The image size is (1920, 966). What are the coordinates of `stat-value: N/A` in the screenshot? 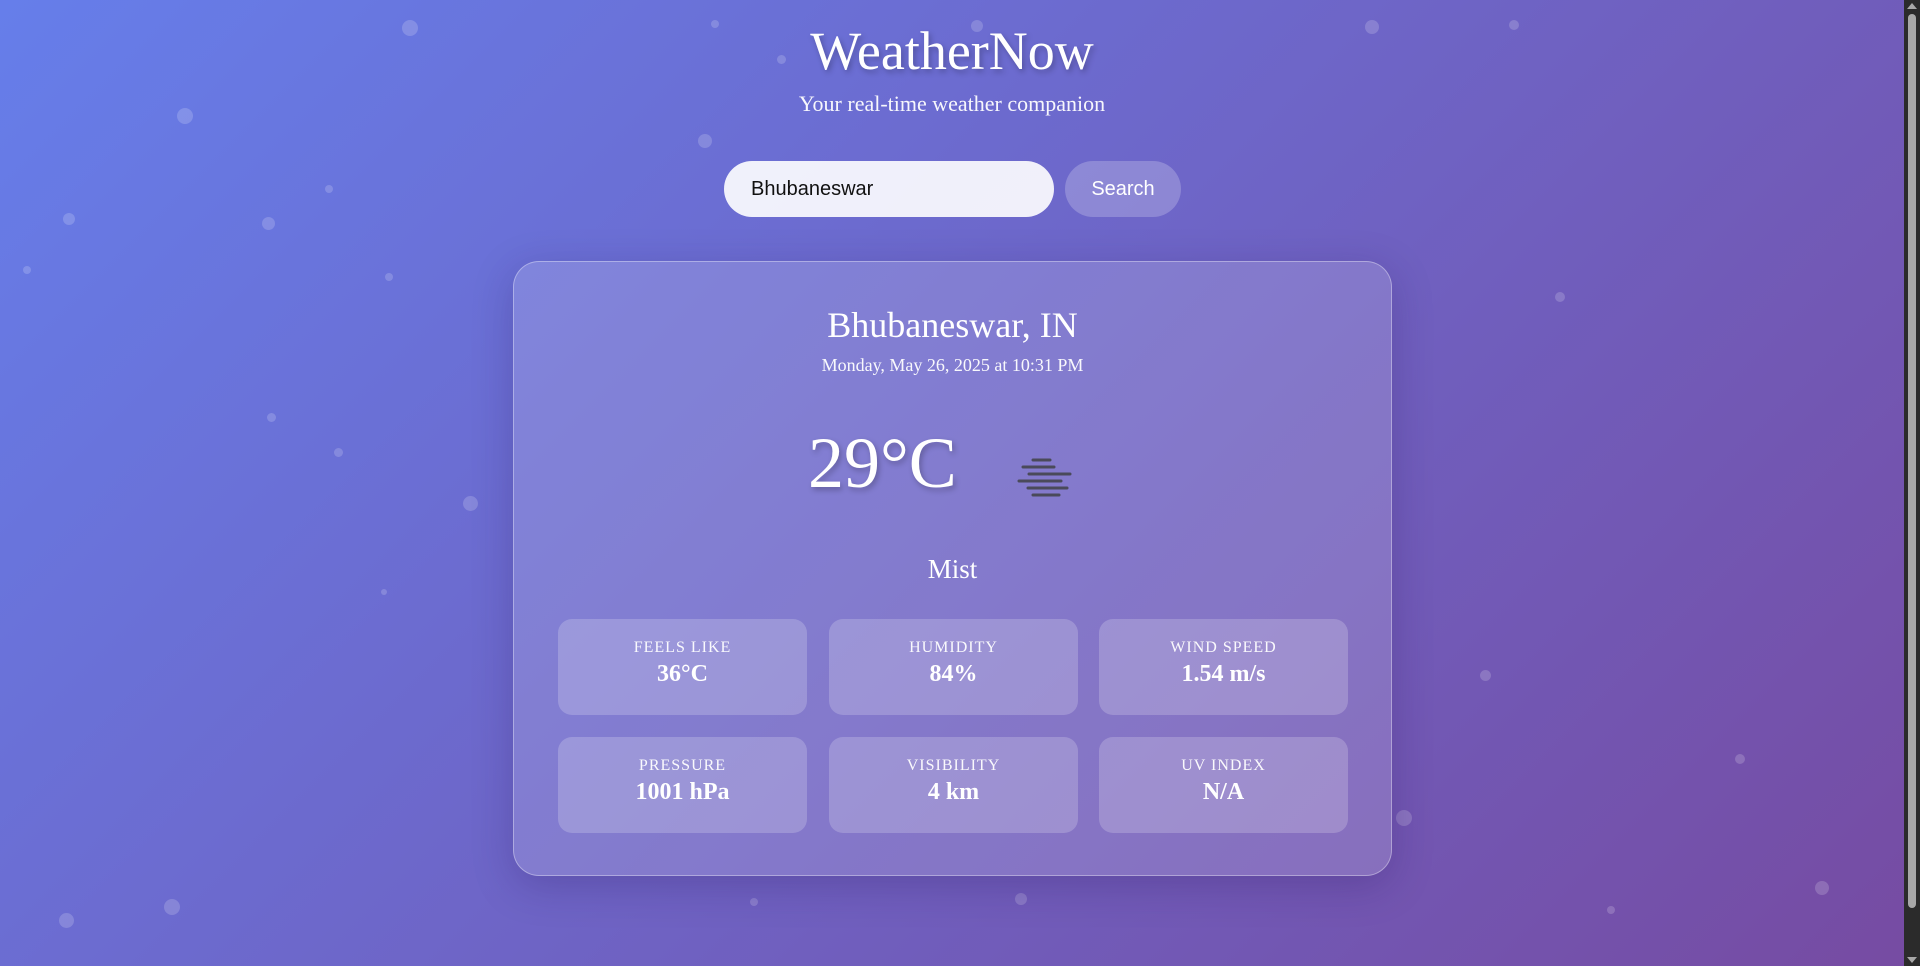 It's located at (1223, 792).